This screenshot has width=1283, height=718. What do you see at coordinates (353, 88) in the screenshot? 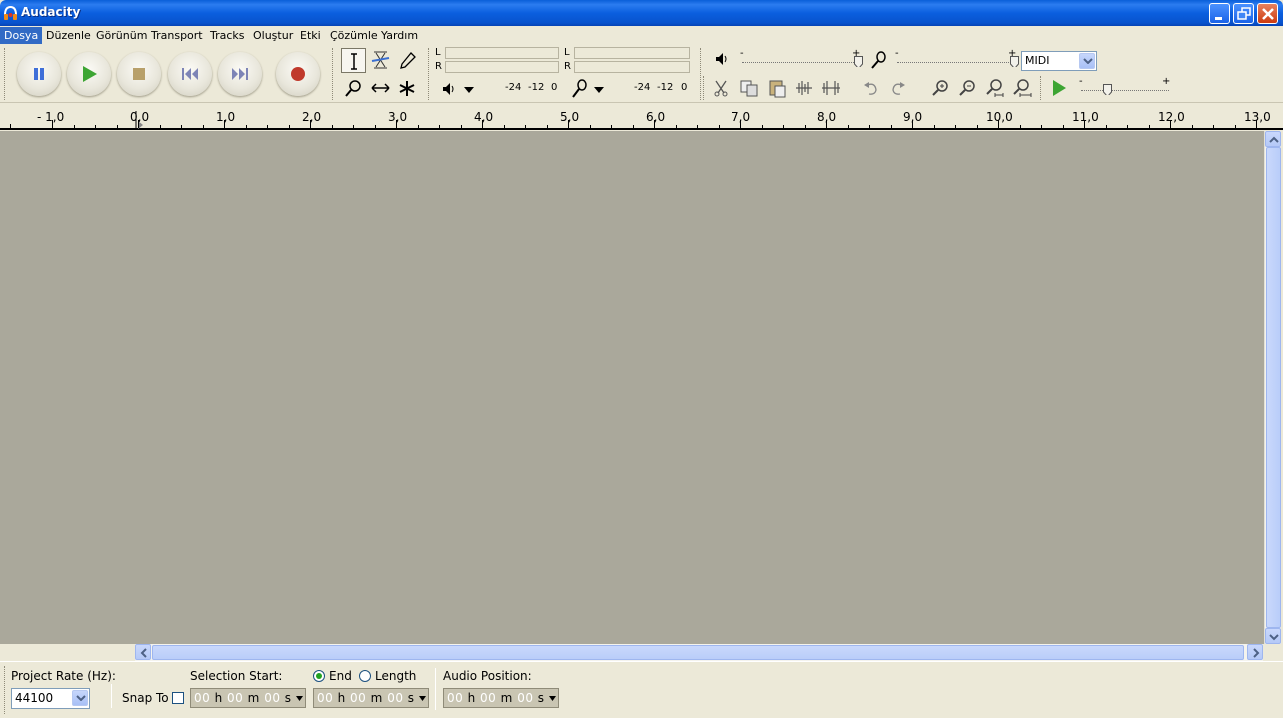
I see `zoom-tool` at bounding box center [353, 88].